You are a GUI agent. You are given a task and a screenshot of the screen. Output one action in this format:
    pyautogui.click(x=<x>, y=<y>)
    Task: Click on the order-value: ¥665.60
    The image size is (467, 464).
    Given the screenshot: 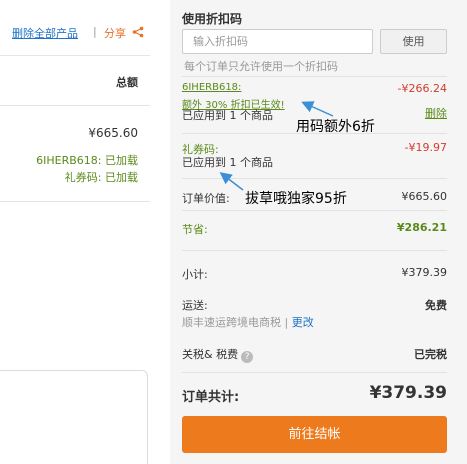 What is the action you would take?
    pyautogui.click(x=424, y=196)
    